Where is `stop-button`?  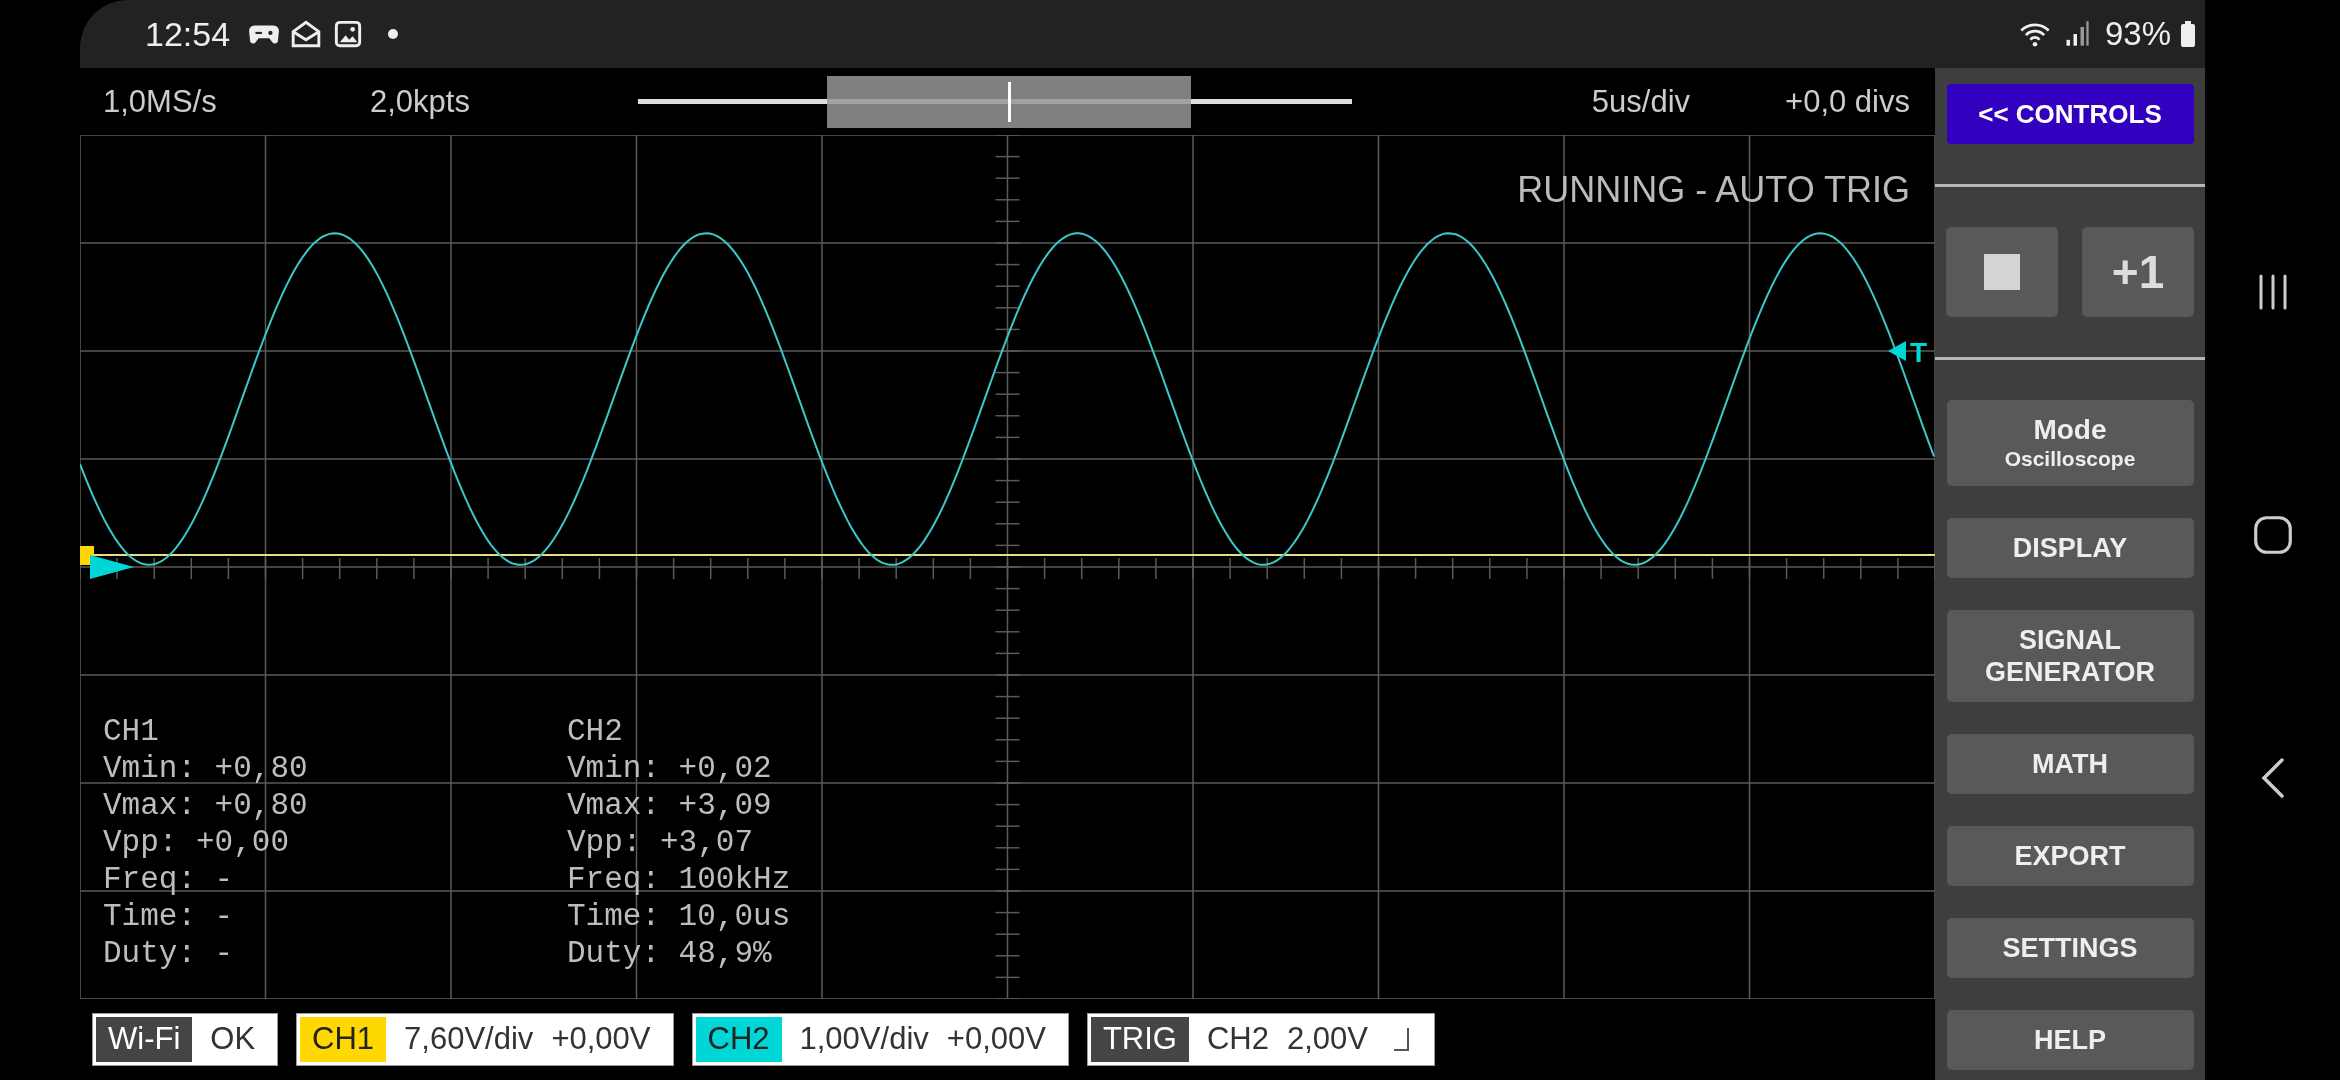
stop-button is located at coordinates (2002, 272).